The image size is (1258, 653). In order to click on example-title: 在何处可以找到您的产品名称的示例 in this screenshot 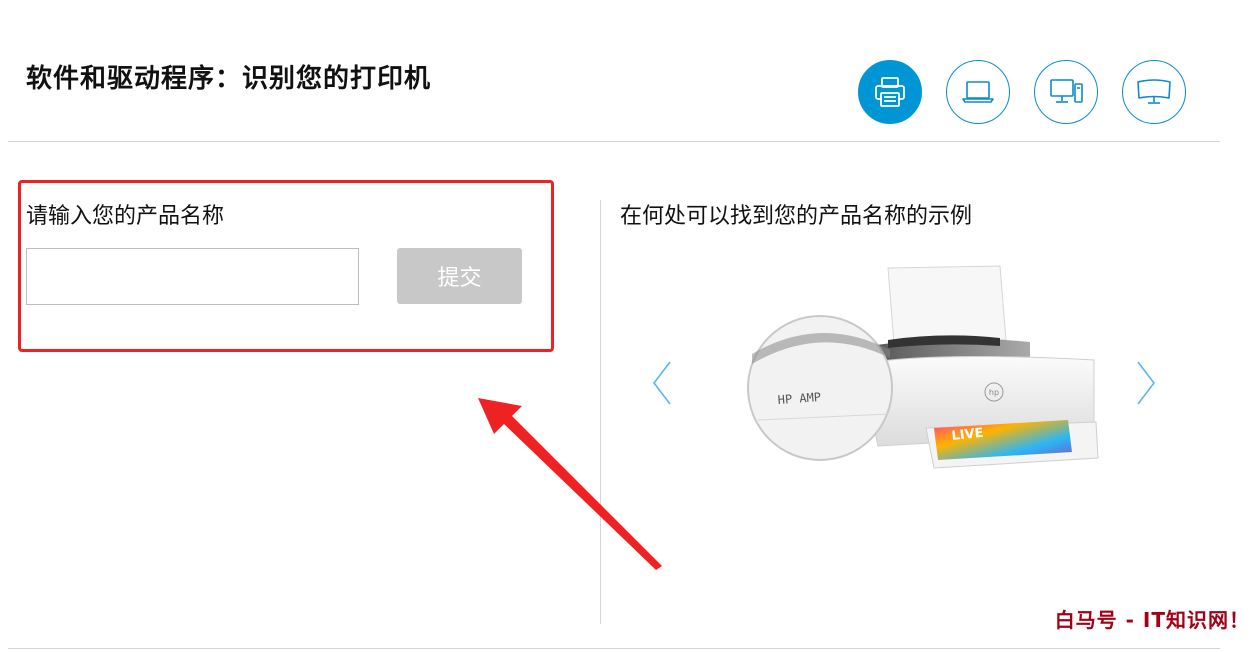, I will do `click(796, 216)`.